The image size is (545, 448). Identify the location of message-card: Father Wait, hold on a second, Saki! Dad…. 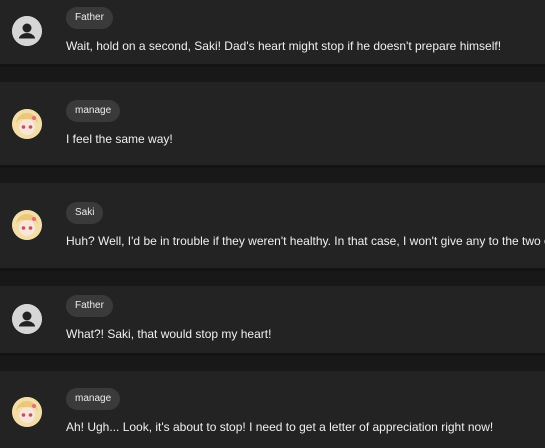
(272, 33).